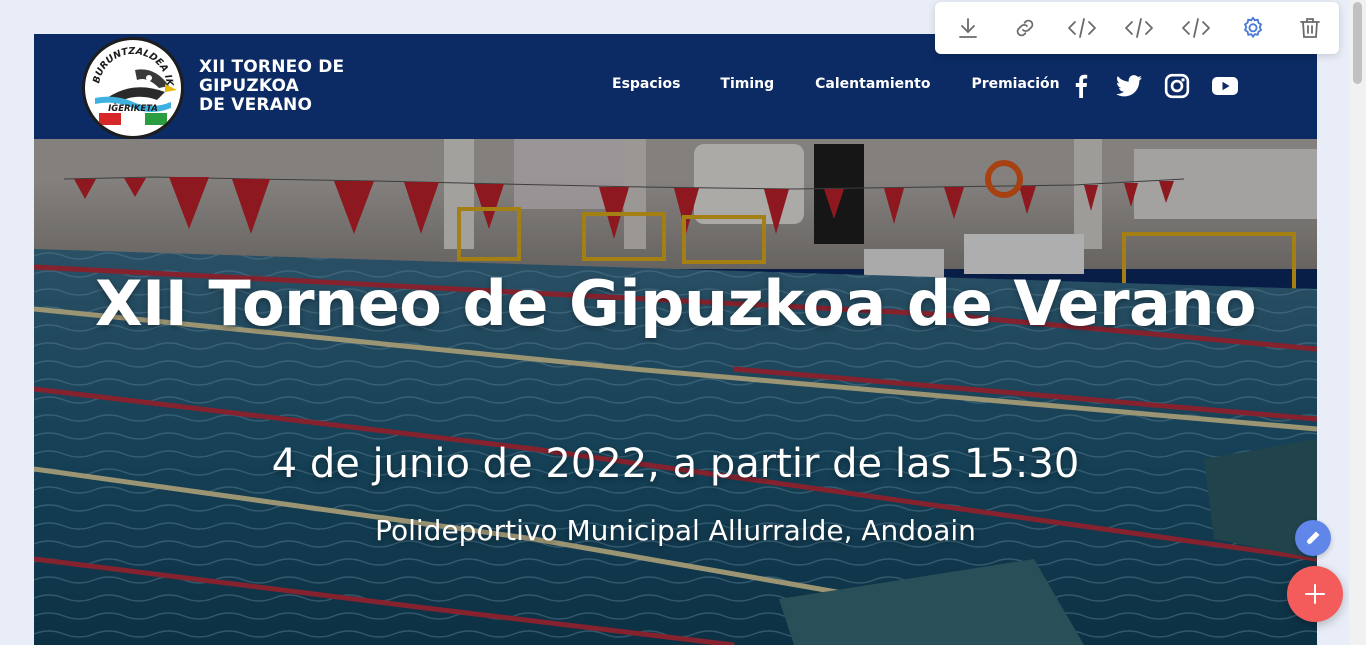 The image size is (1366, 645). I want to click on nav-link-calentamiento: Calentamiento, so click(872, 84).